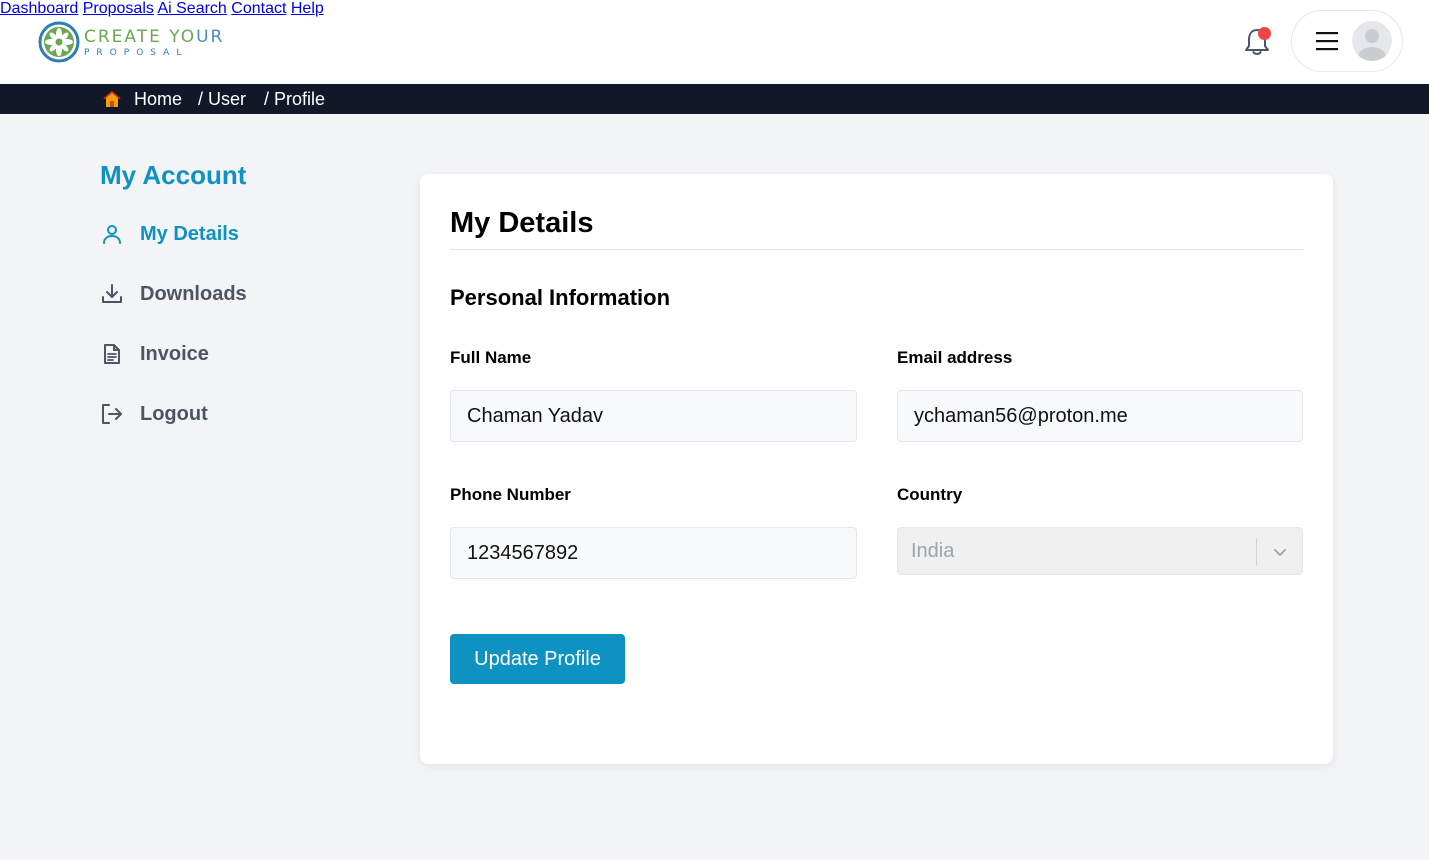  I want to click on sidebar-item-my-details: My Details, so click(169, 234).